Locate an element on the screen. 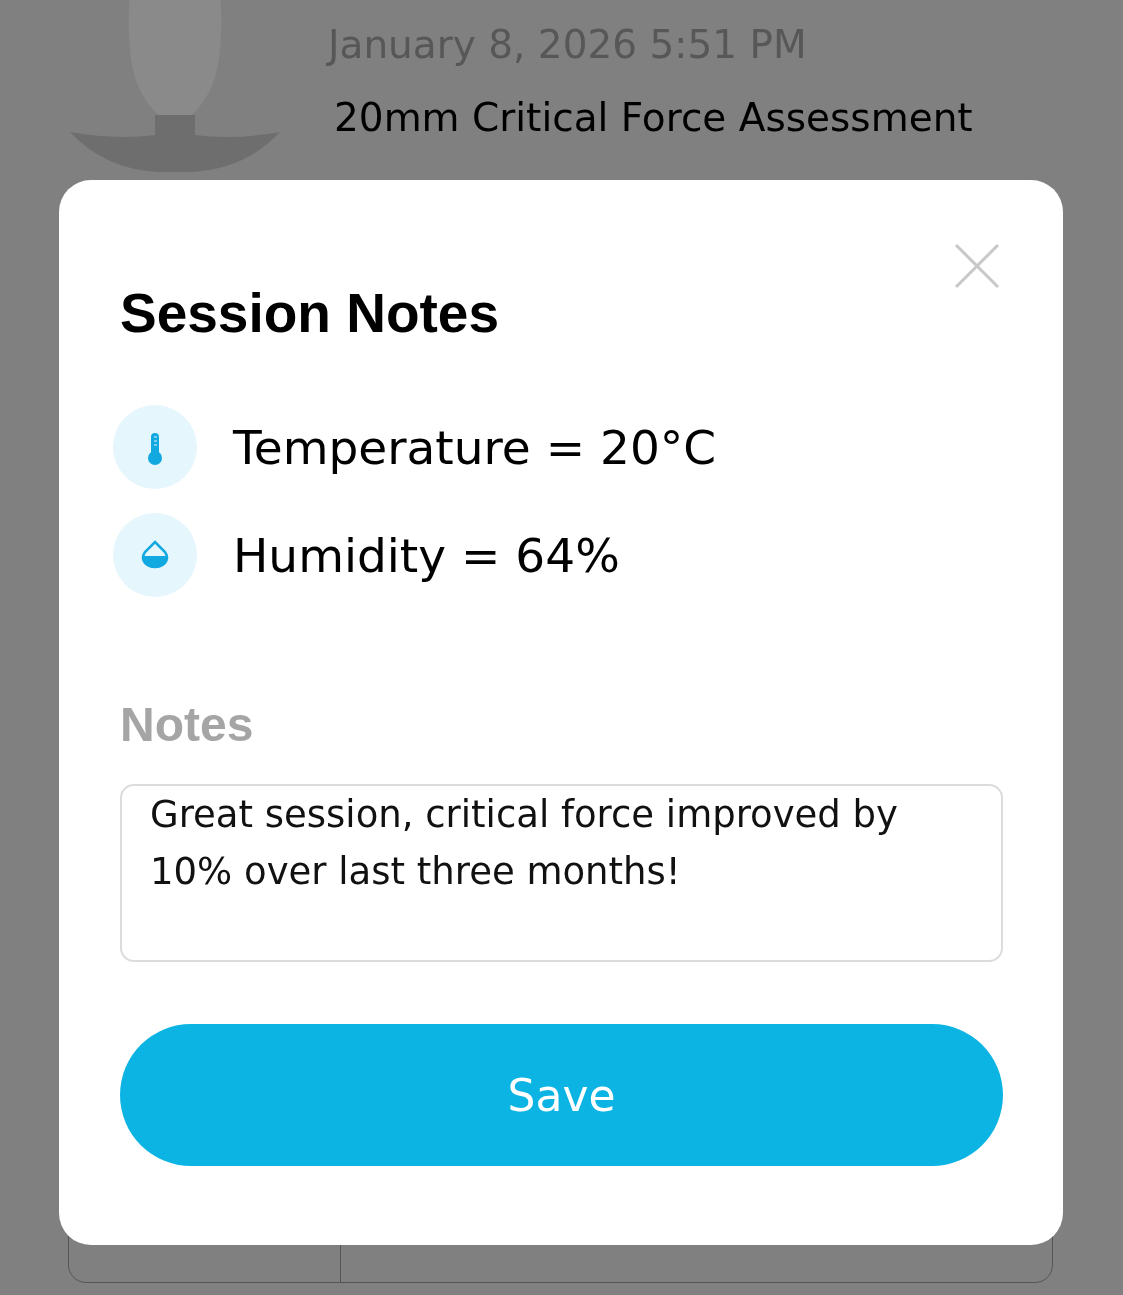 The height and width of the screenshot is (1295, 1123). reading-text: Humidity = 64% is located at coordinates (426, 555).